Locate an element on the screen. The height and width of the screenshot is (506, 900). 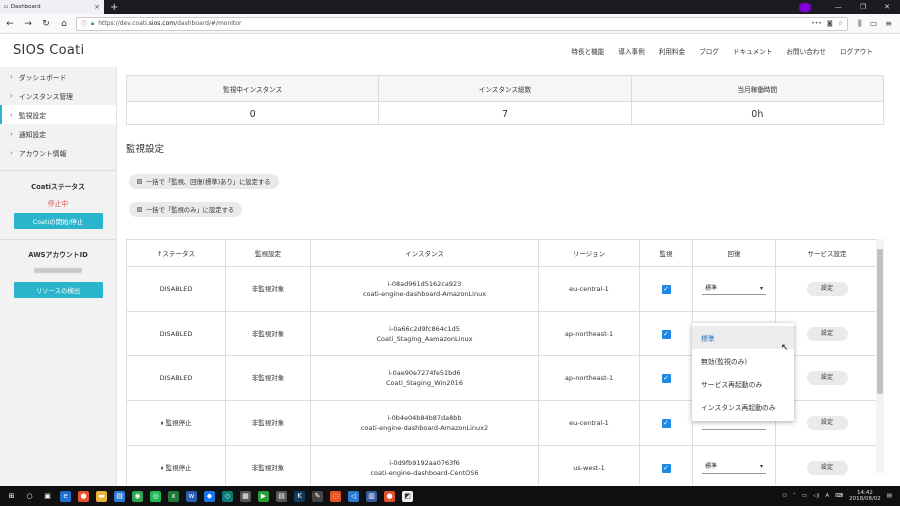
sidebar-item-instances: › インスタンス管理 is located at coordinates (58, 95).